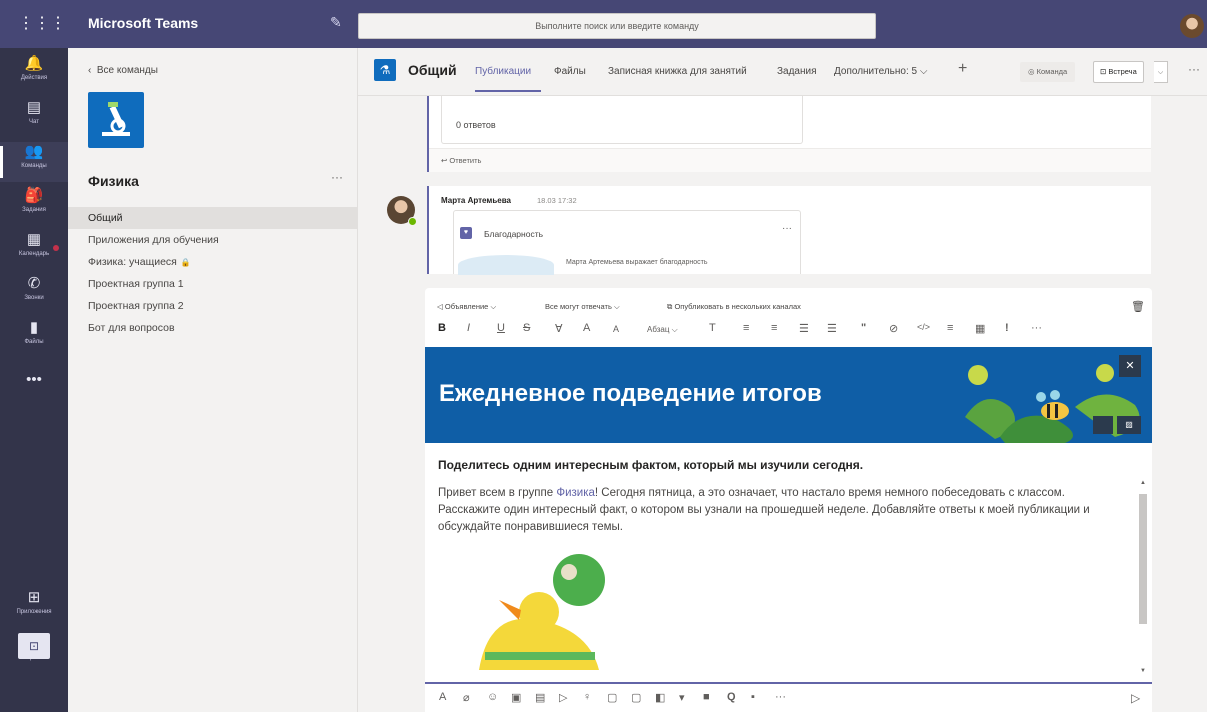 The width and height of the screenshot is (1207, 712). I want to click on channel-item-project-1: Проектная группа 1, so click(212, 284).